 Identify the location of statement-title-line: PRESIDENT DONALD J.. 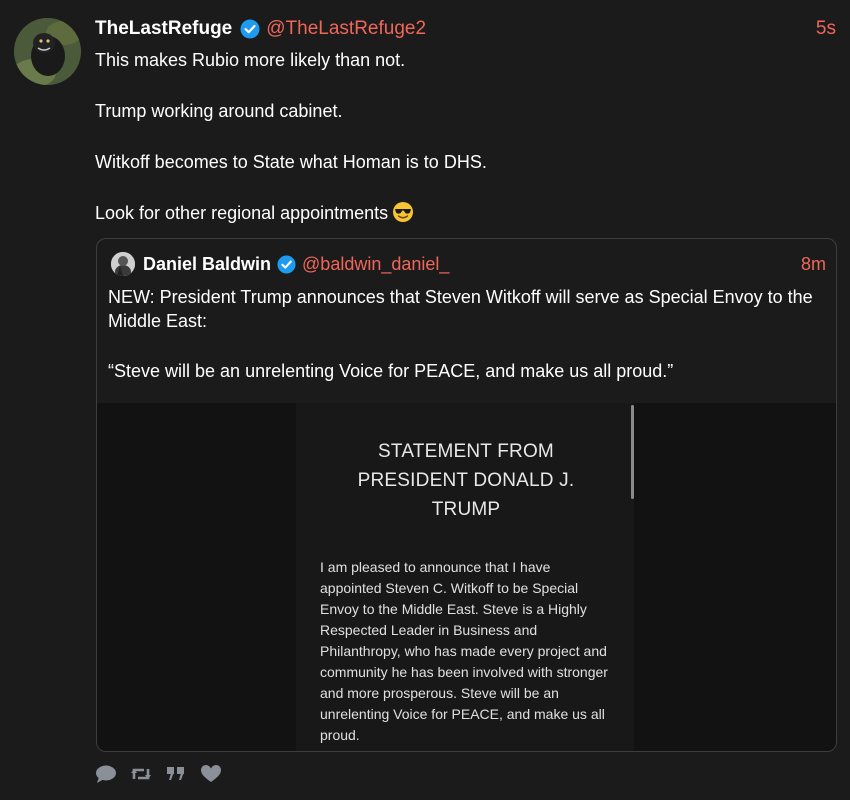
(466, 480).